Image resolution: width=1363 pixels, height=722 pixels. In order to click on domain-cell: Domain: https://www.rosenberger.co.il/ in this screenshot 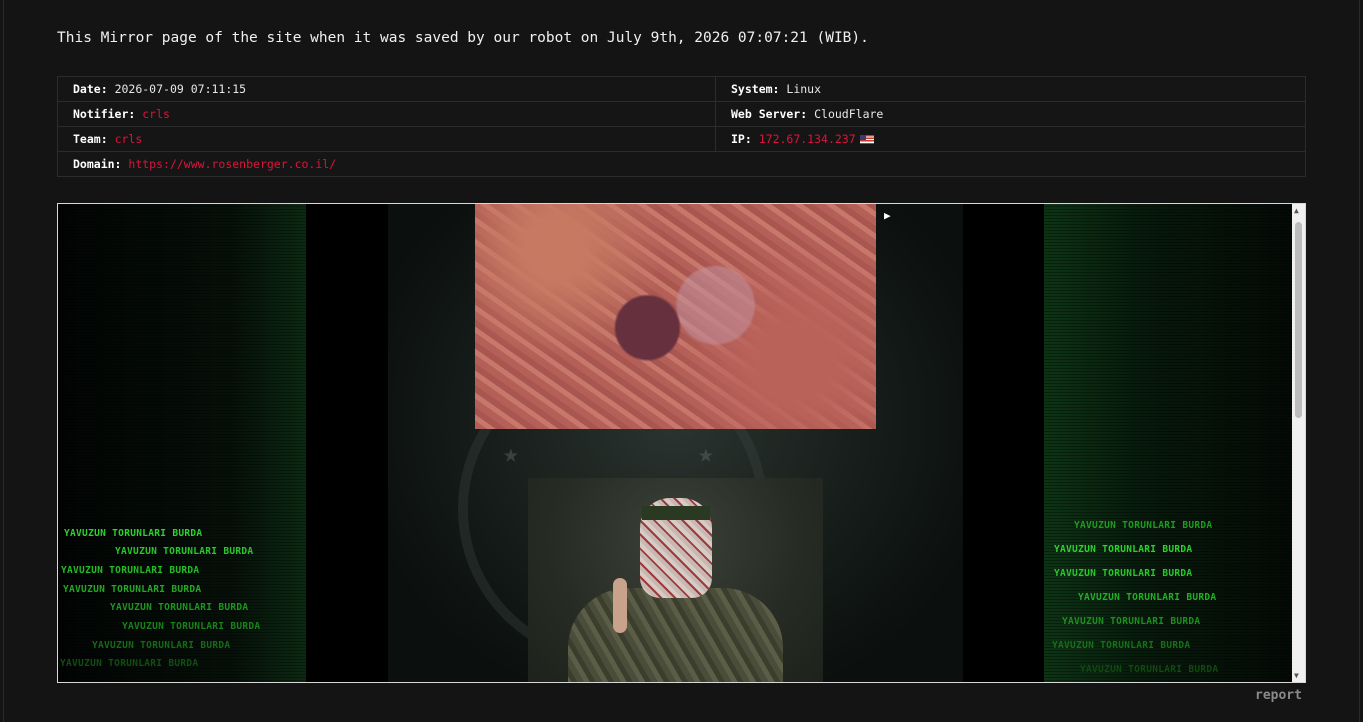, I will do `click(681, 164)`.